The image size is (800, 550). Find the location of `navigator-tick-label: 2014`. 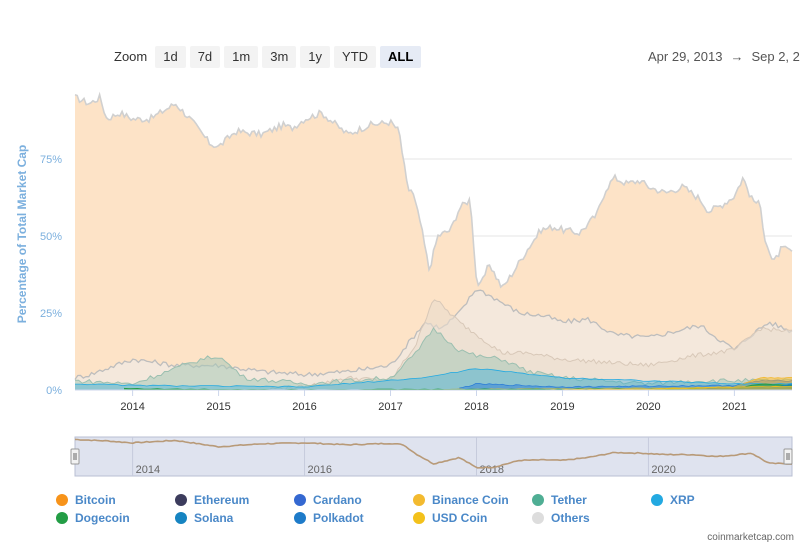

navigator-tick-label: 2014 is located at coordinates (148, 470).